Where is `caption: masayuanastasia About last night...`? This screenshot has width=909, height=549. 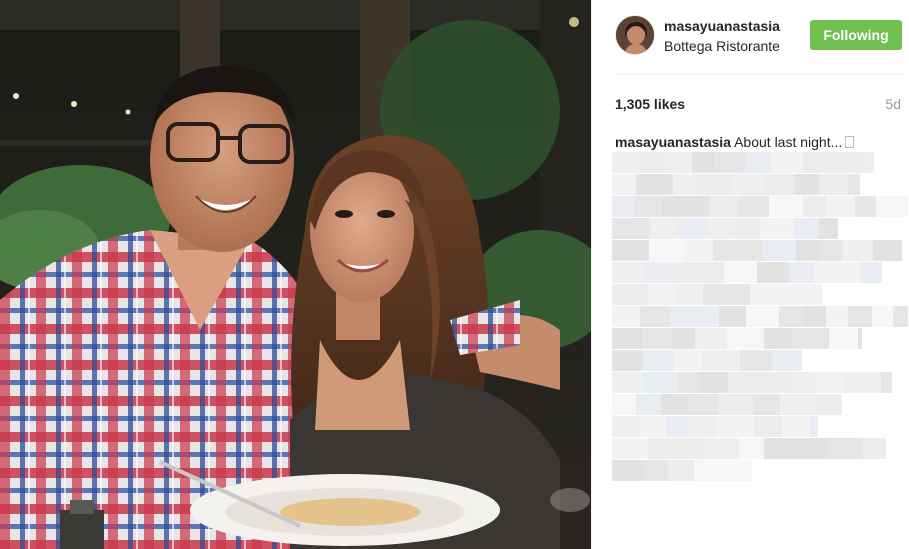 caption: masayuanastasia About last night... is located at coordinates (757, 142).